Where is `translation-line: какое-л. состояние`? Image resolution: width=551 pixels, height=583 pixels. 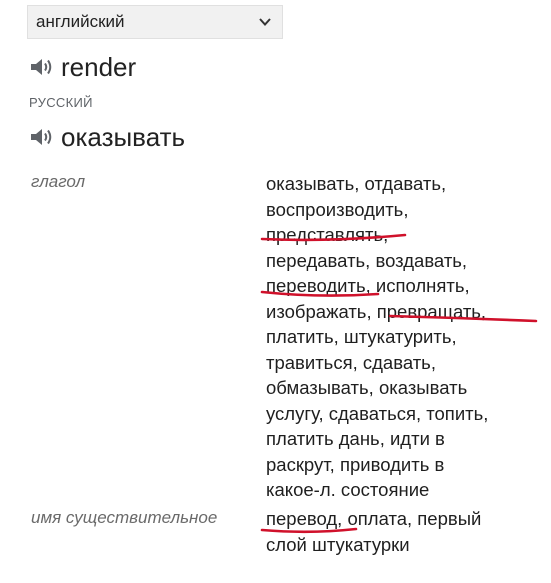
translation-line: какое-л. состояние is located at coordinates (401, 490).